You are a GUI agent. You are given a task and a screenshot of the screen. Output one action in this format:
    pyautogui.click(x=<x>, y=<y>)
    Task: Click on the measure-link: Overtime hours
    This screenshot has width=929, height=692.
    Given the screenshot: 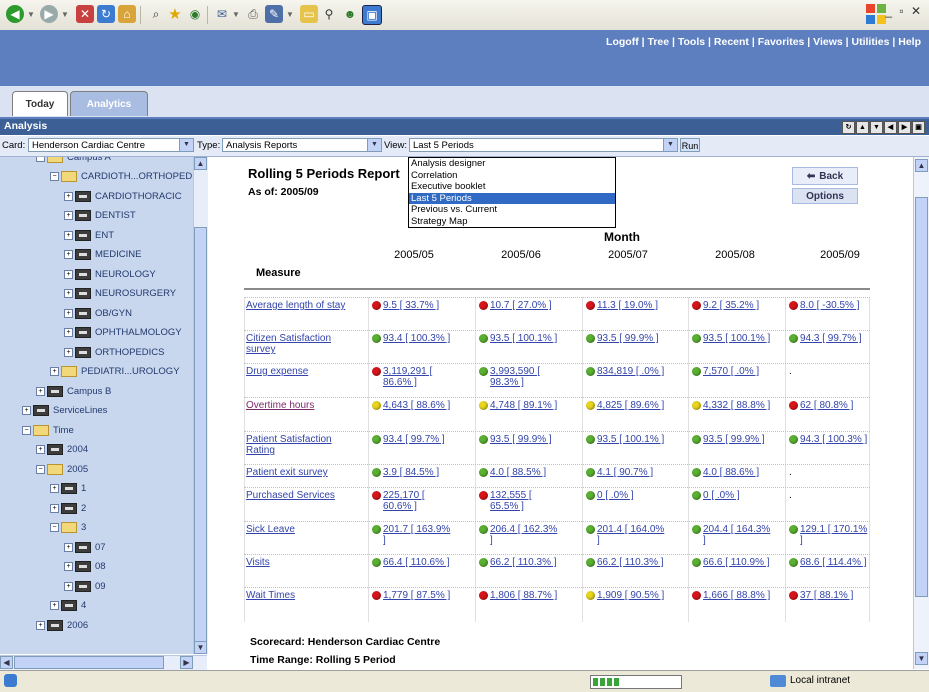 What is the action you would take?
    pyautogui.click(x=296, y=405)
    